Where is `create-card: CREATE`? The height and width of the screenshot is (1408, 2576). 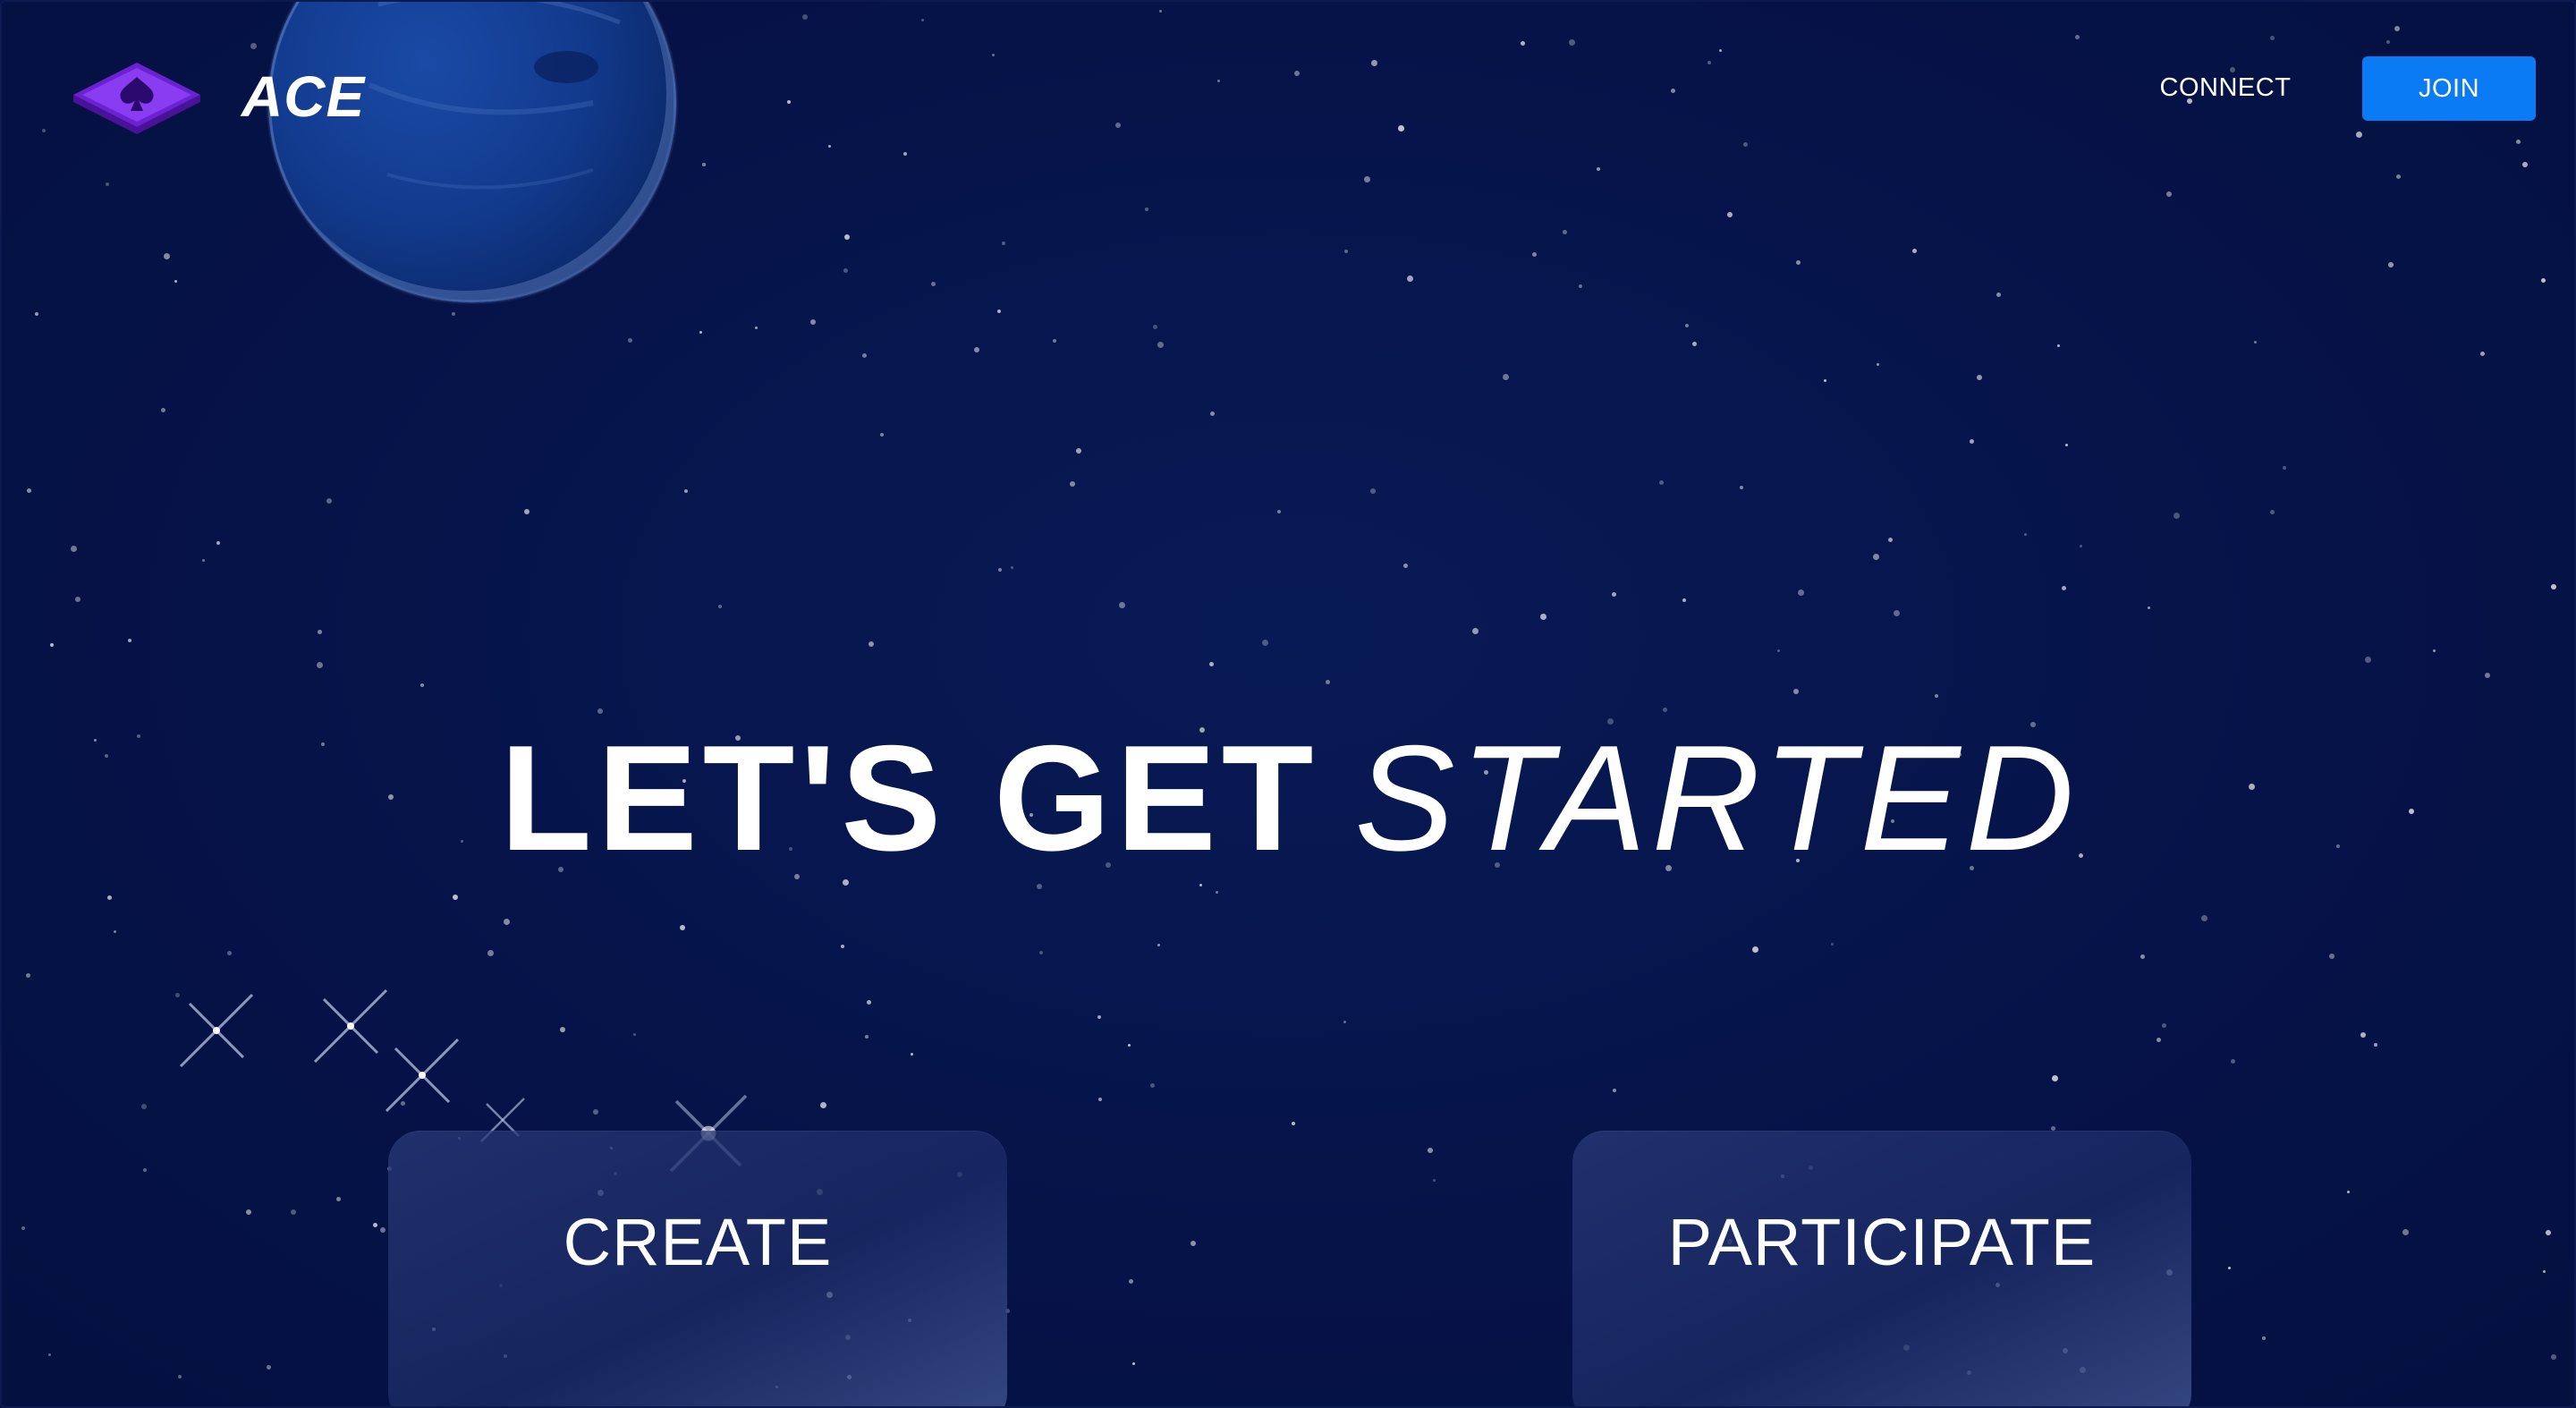 create-card: CREATE is located at coordinates (697, 1268).